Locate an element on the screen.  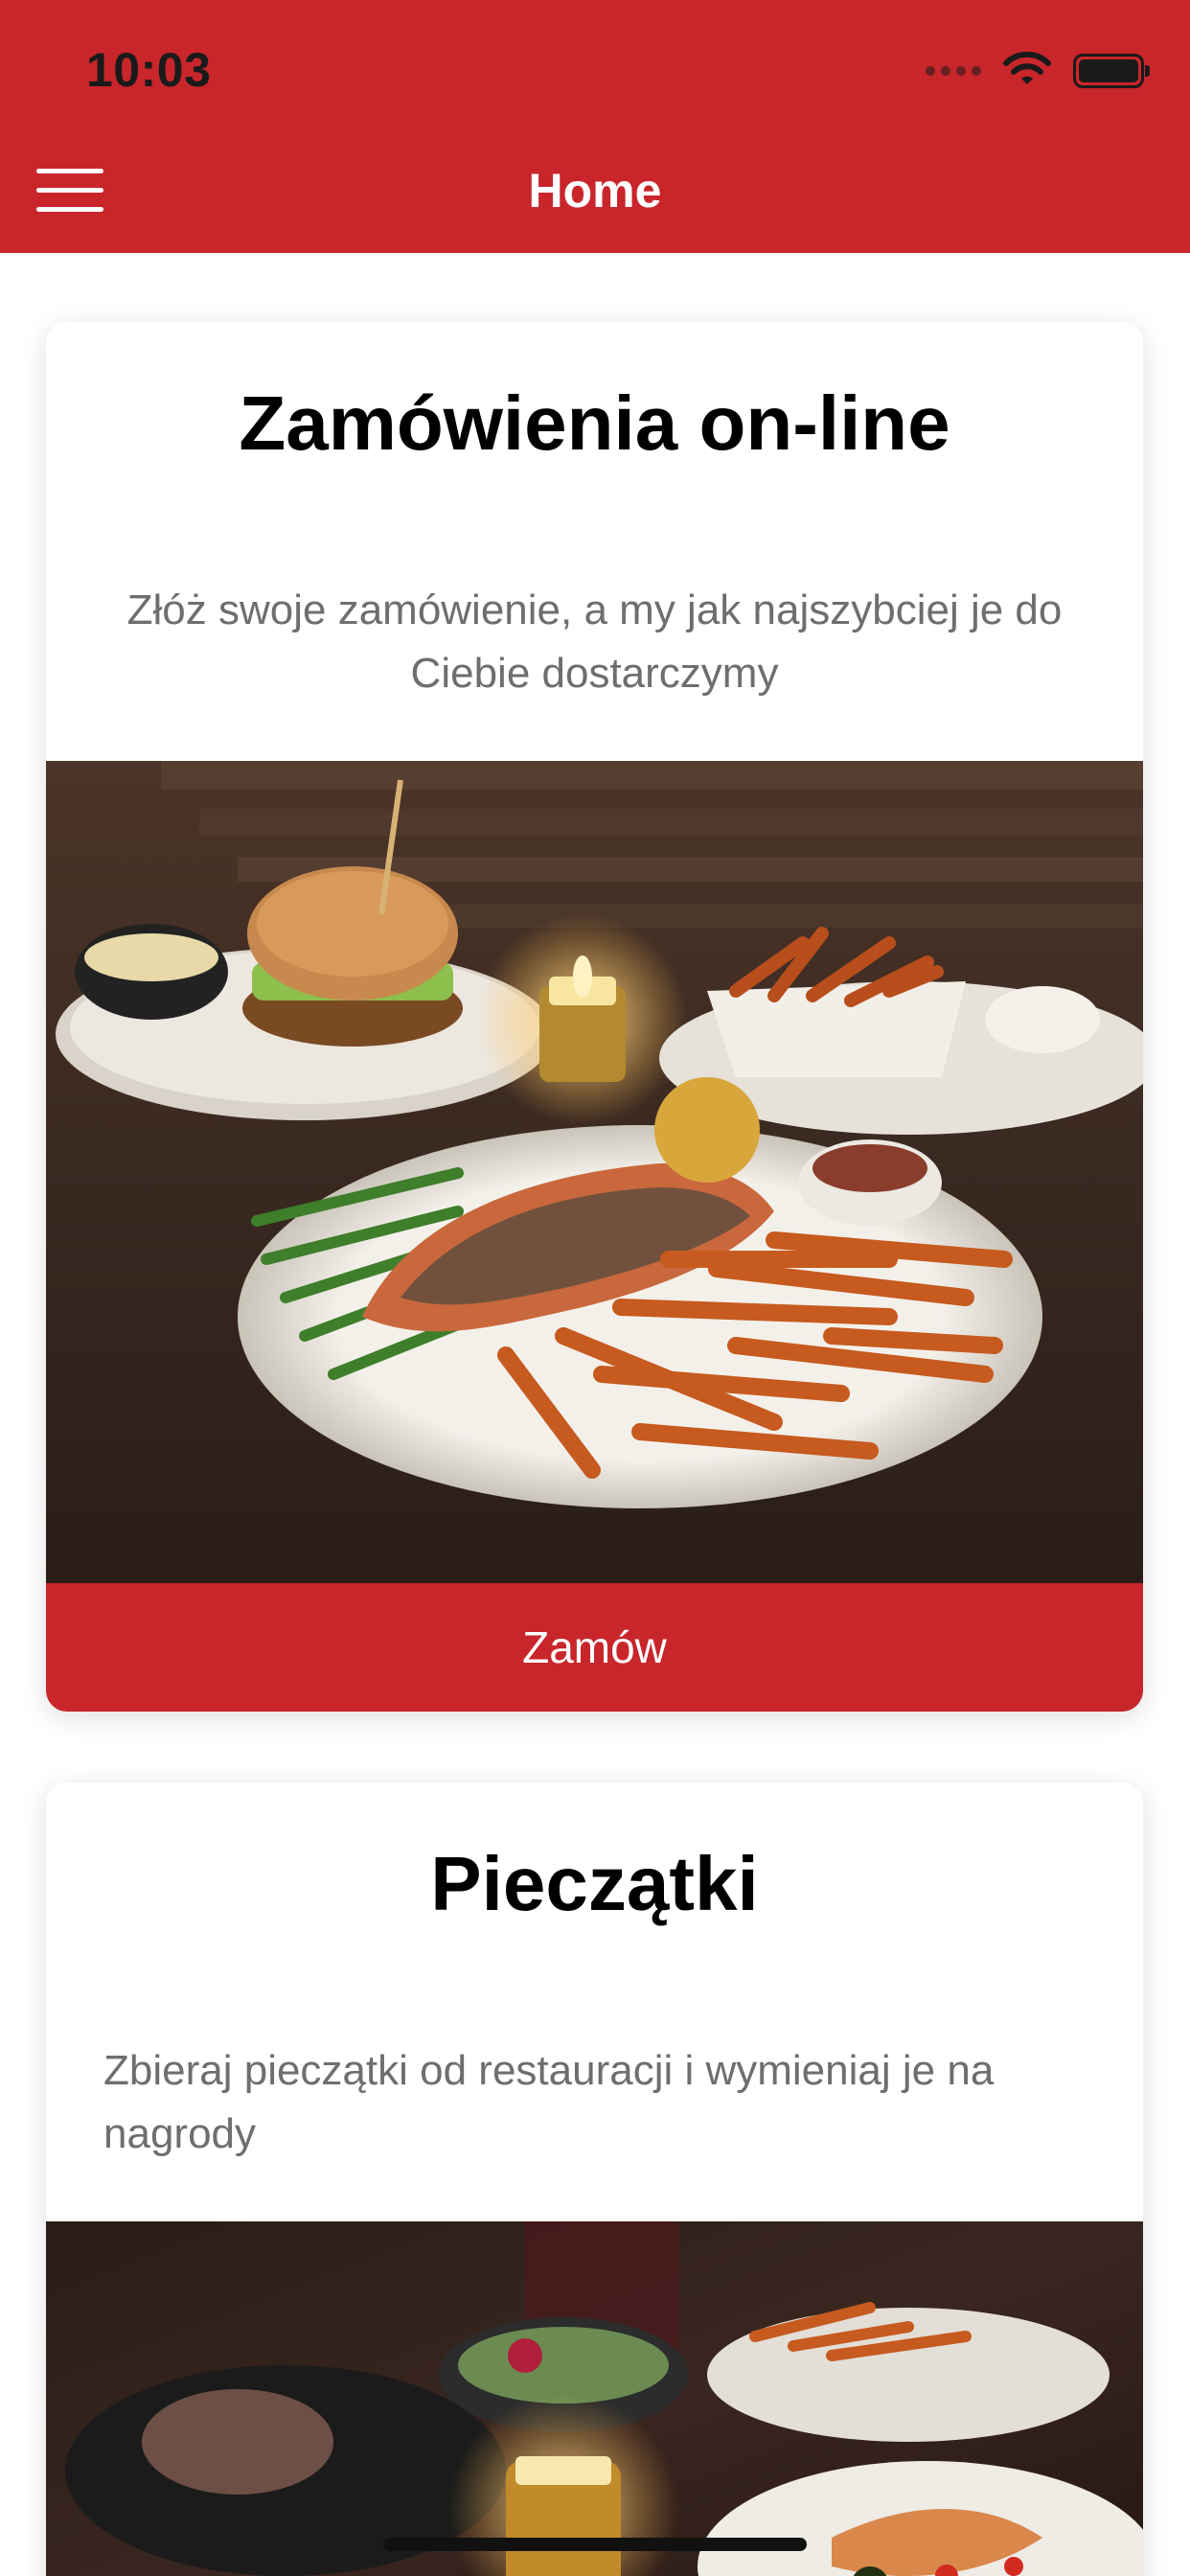
status-time: 10:03 is located at coordinates (149, 70).